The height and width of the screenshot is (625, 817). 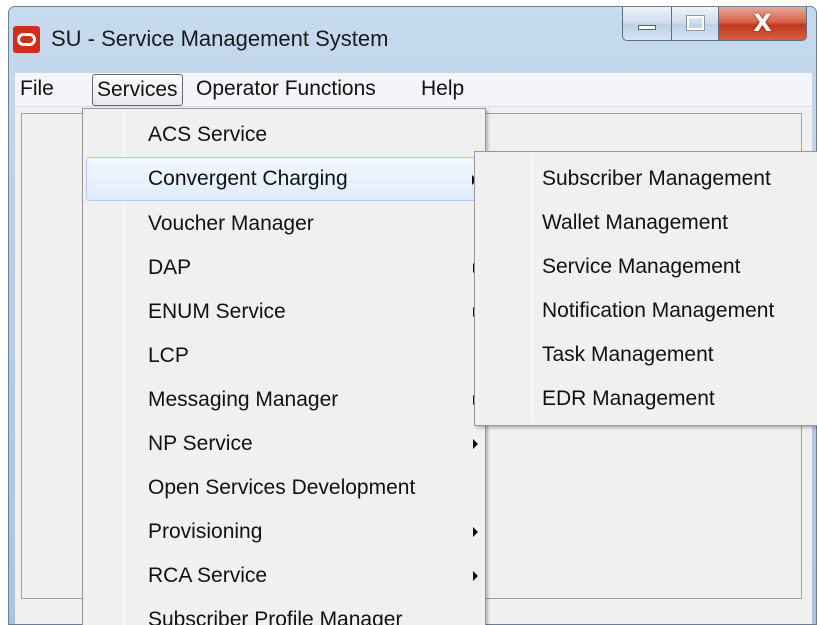 What do you see at coordinates (647, 355) in the screenshot?
I see `submenu-item-task-management: Task Management` at bounding box center [647, 355].